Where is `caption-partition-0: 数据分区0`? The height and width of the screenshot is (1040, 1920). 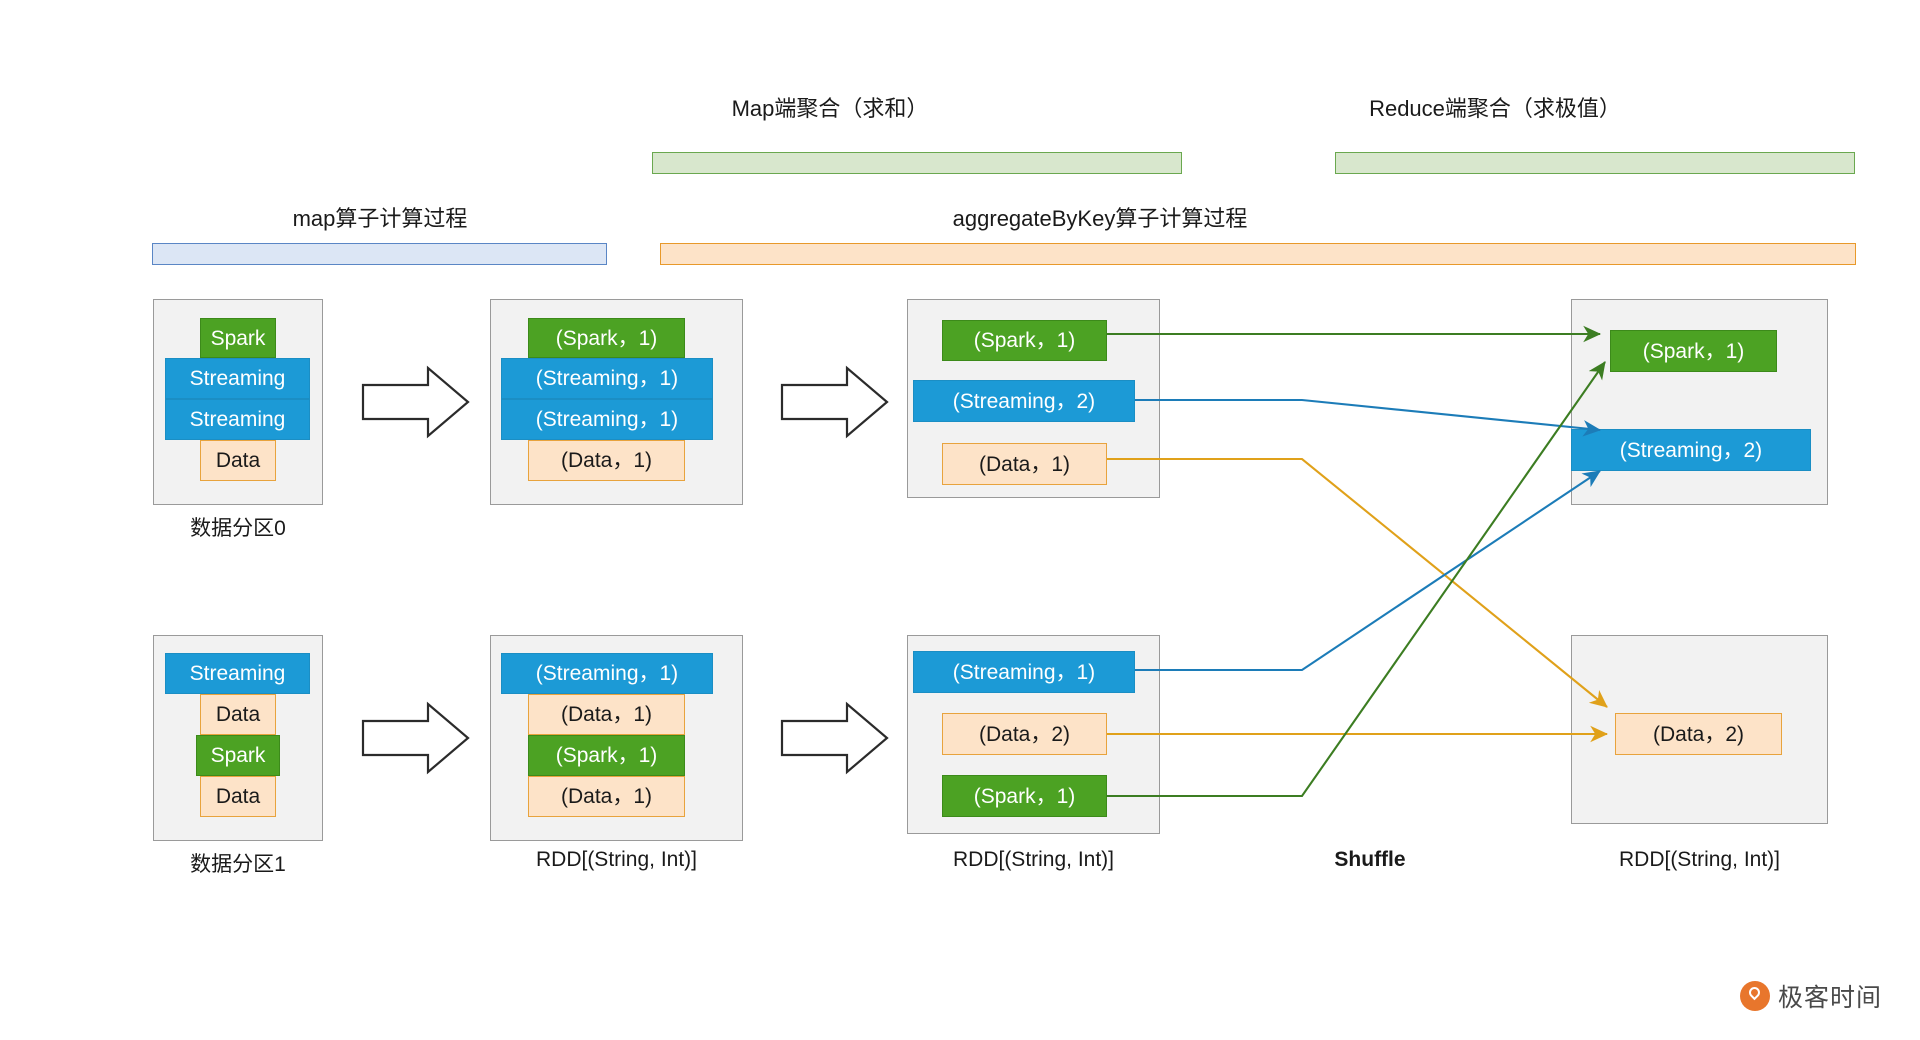 caption-partition-0: 数据分区0 is located at coordinates (238, 528).